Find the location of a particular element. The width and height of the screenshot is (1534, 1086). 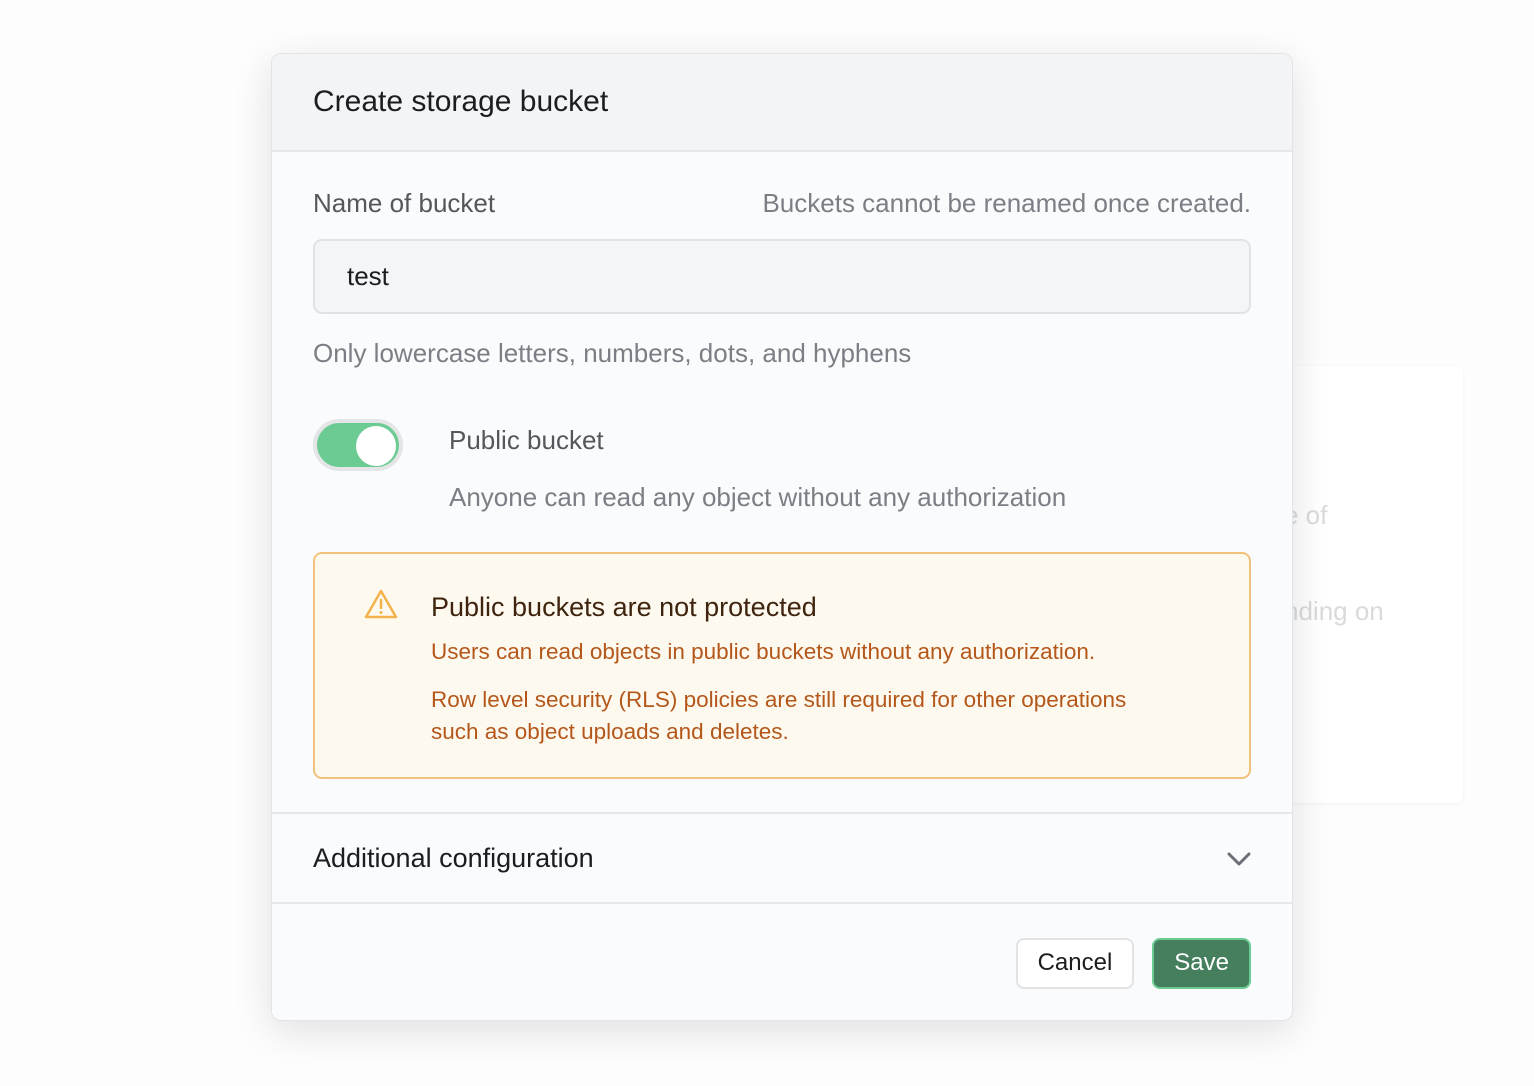

additional-configuration-toggle: Additional configuration is located at coordinates (782, 857).